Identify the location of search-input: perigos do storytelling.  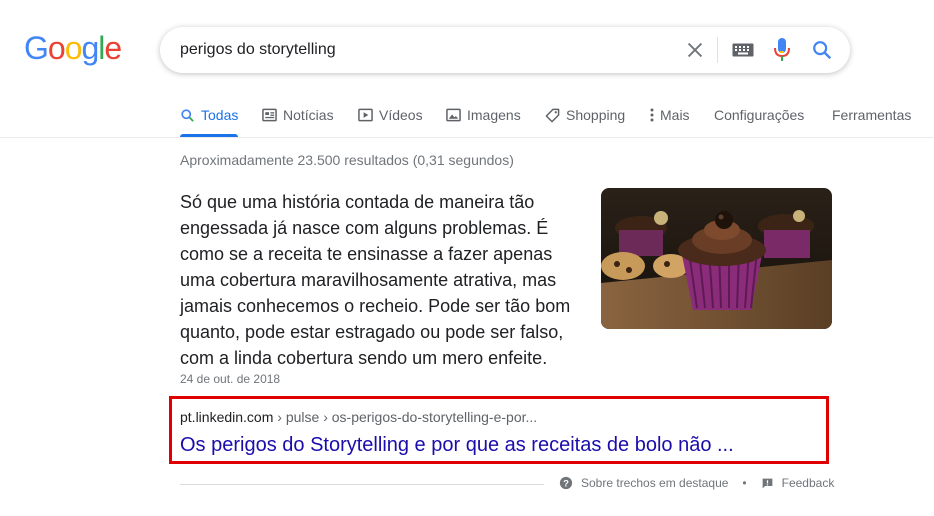
(258, 50).